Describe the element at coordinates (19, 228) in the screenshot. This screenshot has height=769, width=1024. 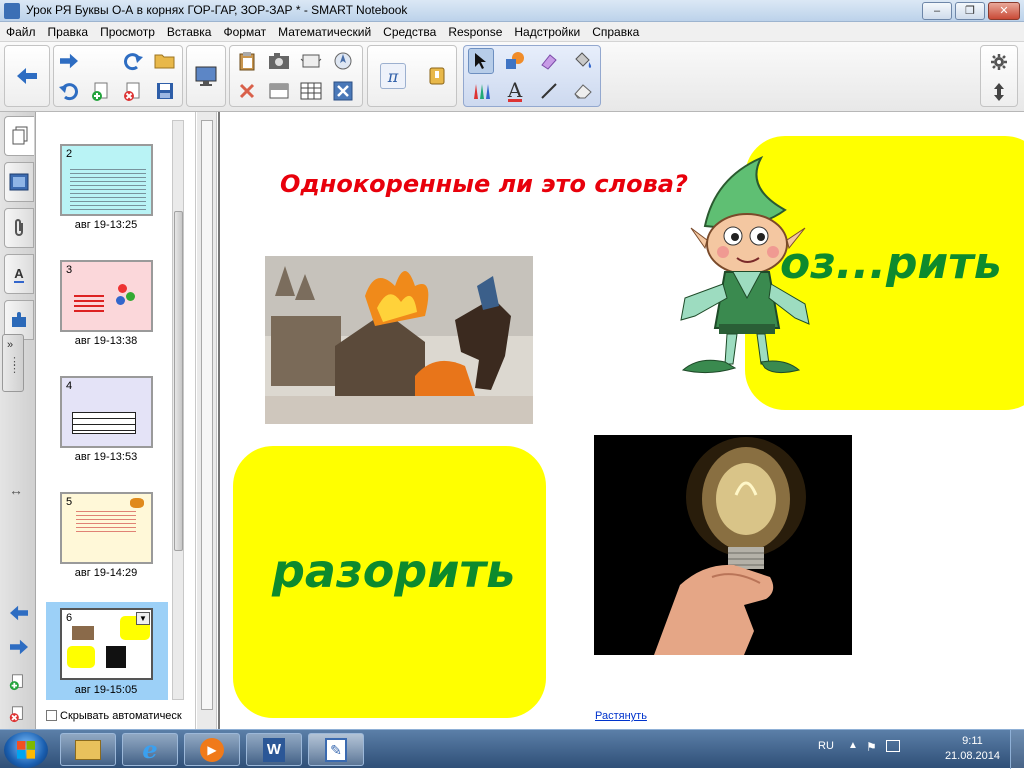
I see `attachments-tab` at that location.